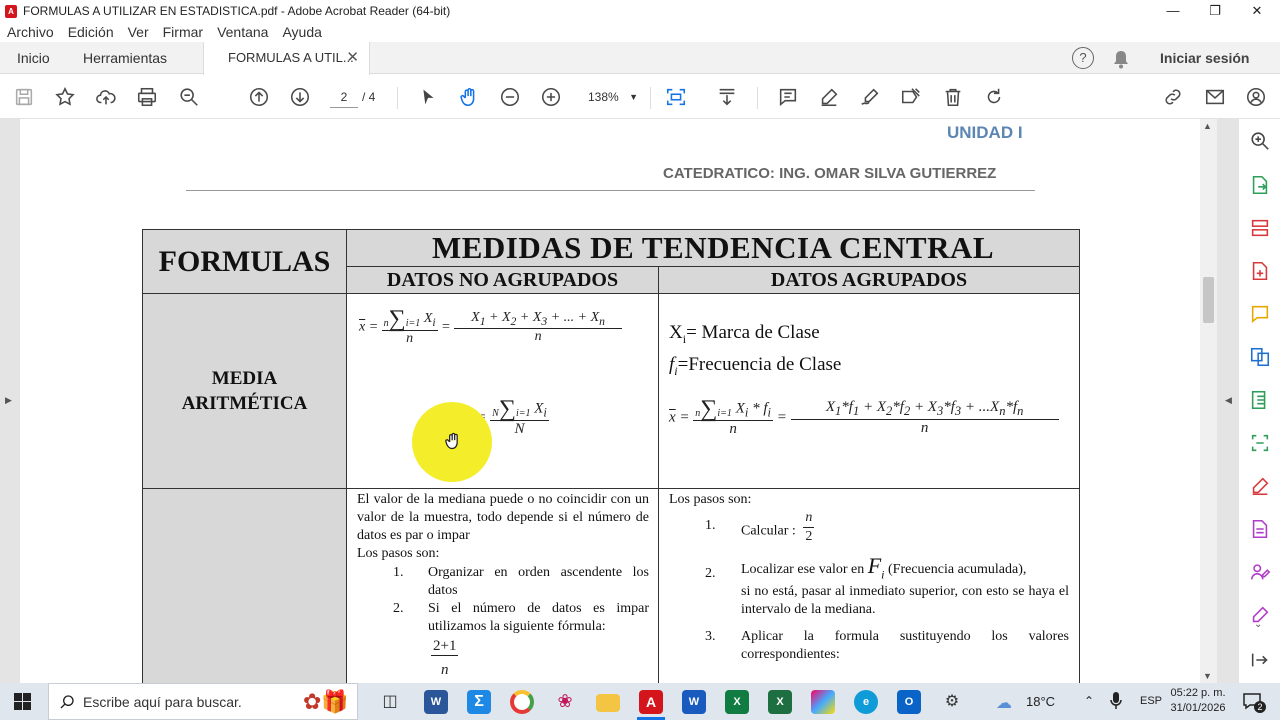 The width and height of the screenshot is (1280, 720). I want to click on page-total: / 4, so click(369, 97).